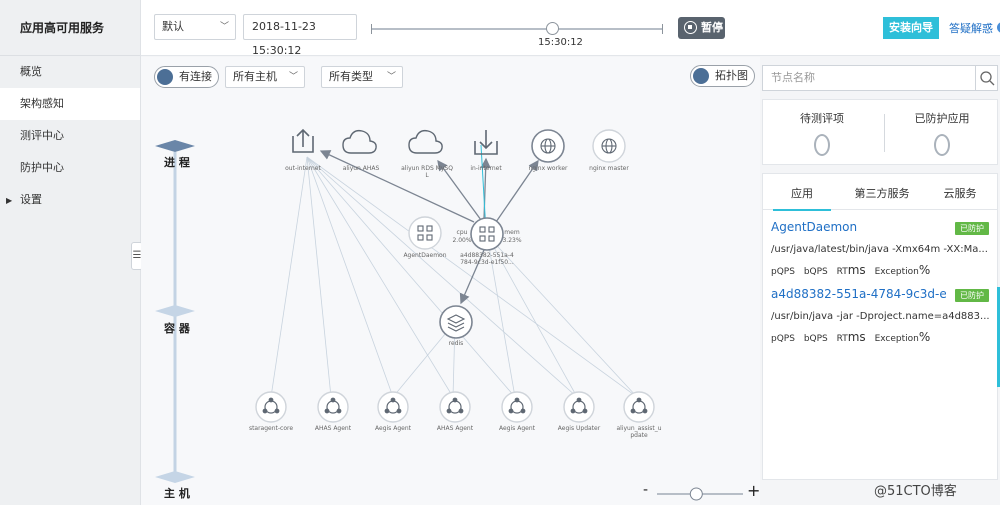 The image size is (1000, 505). I want to click on node-label: aliyun_assist_u, so click(638, 428).